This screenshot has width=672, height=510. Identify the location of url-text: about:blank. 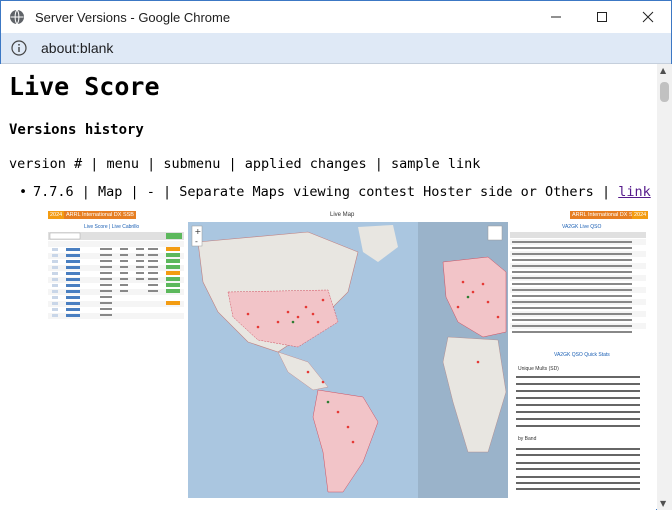
(77, 48).